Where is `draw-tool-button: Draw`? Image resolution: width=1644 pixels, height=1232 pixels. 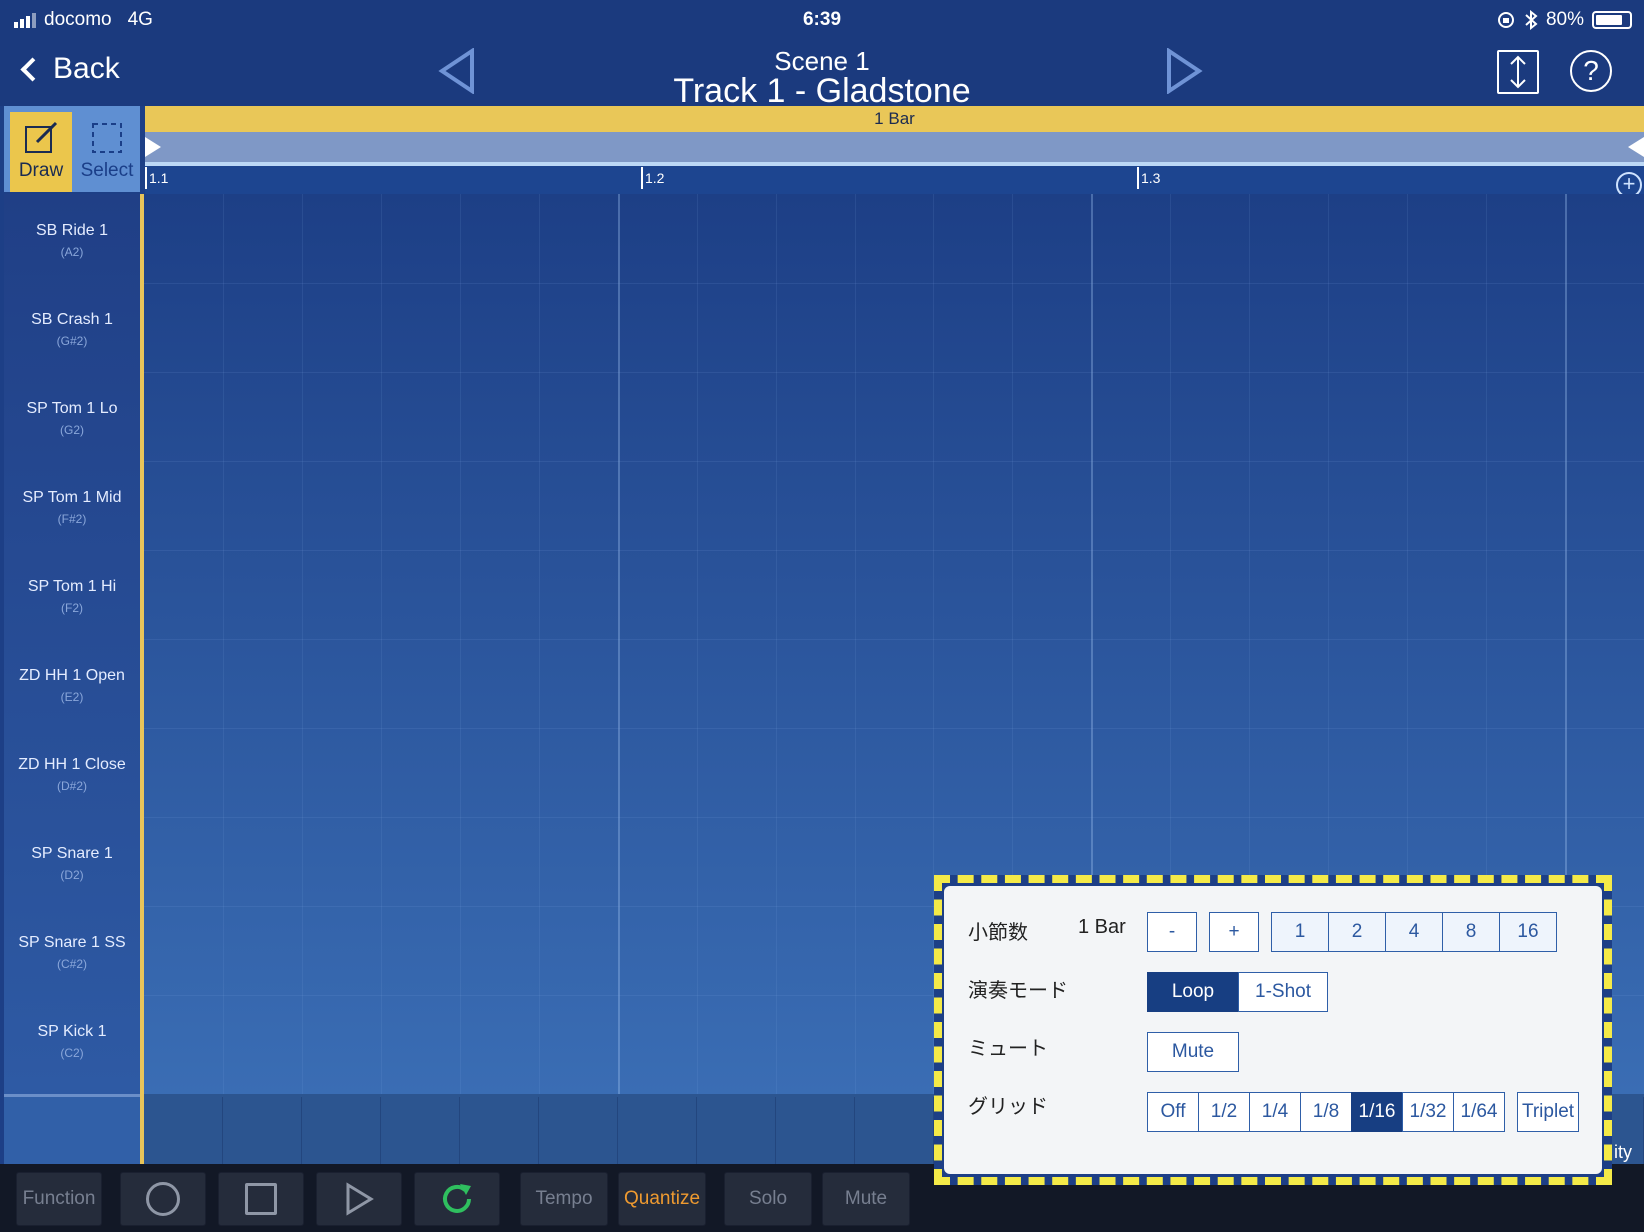 draw-tool-button: Draw is located at coordinates (41, 152).